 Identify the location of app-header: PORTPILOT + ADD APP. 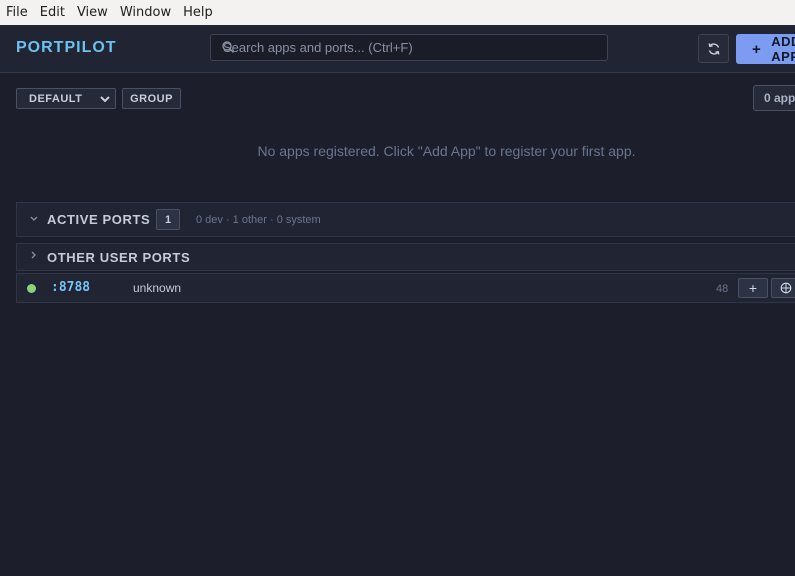
(397, 49).